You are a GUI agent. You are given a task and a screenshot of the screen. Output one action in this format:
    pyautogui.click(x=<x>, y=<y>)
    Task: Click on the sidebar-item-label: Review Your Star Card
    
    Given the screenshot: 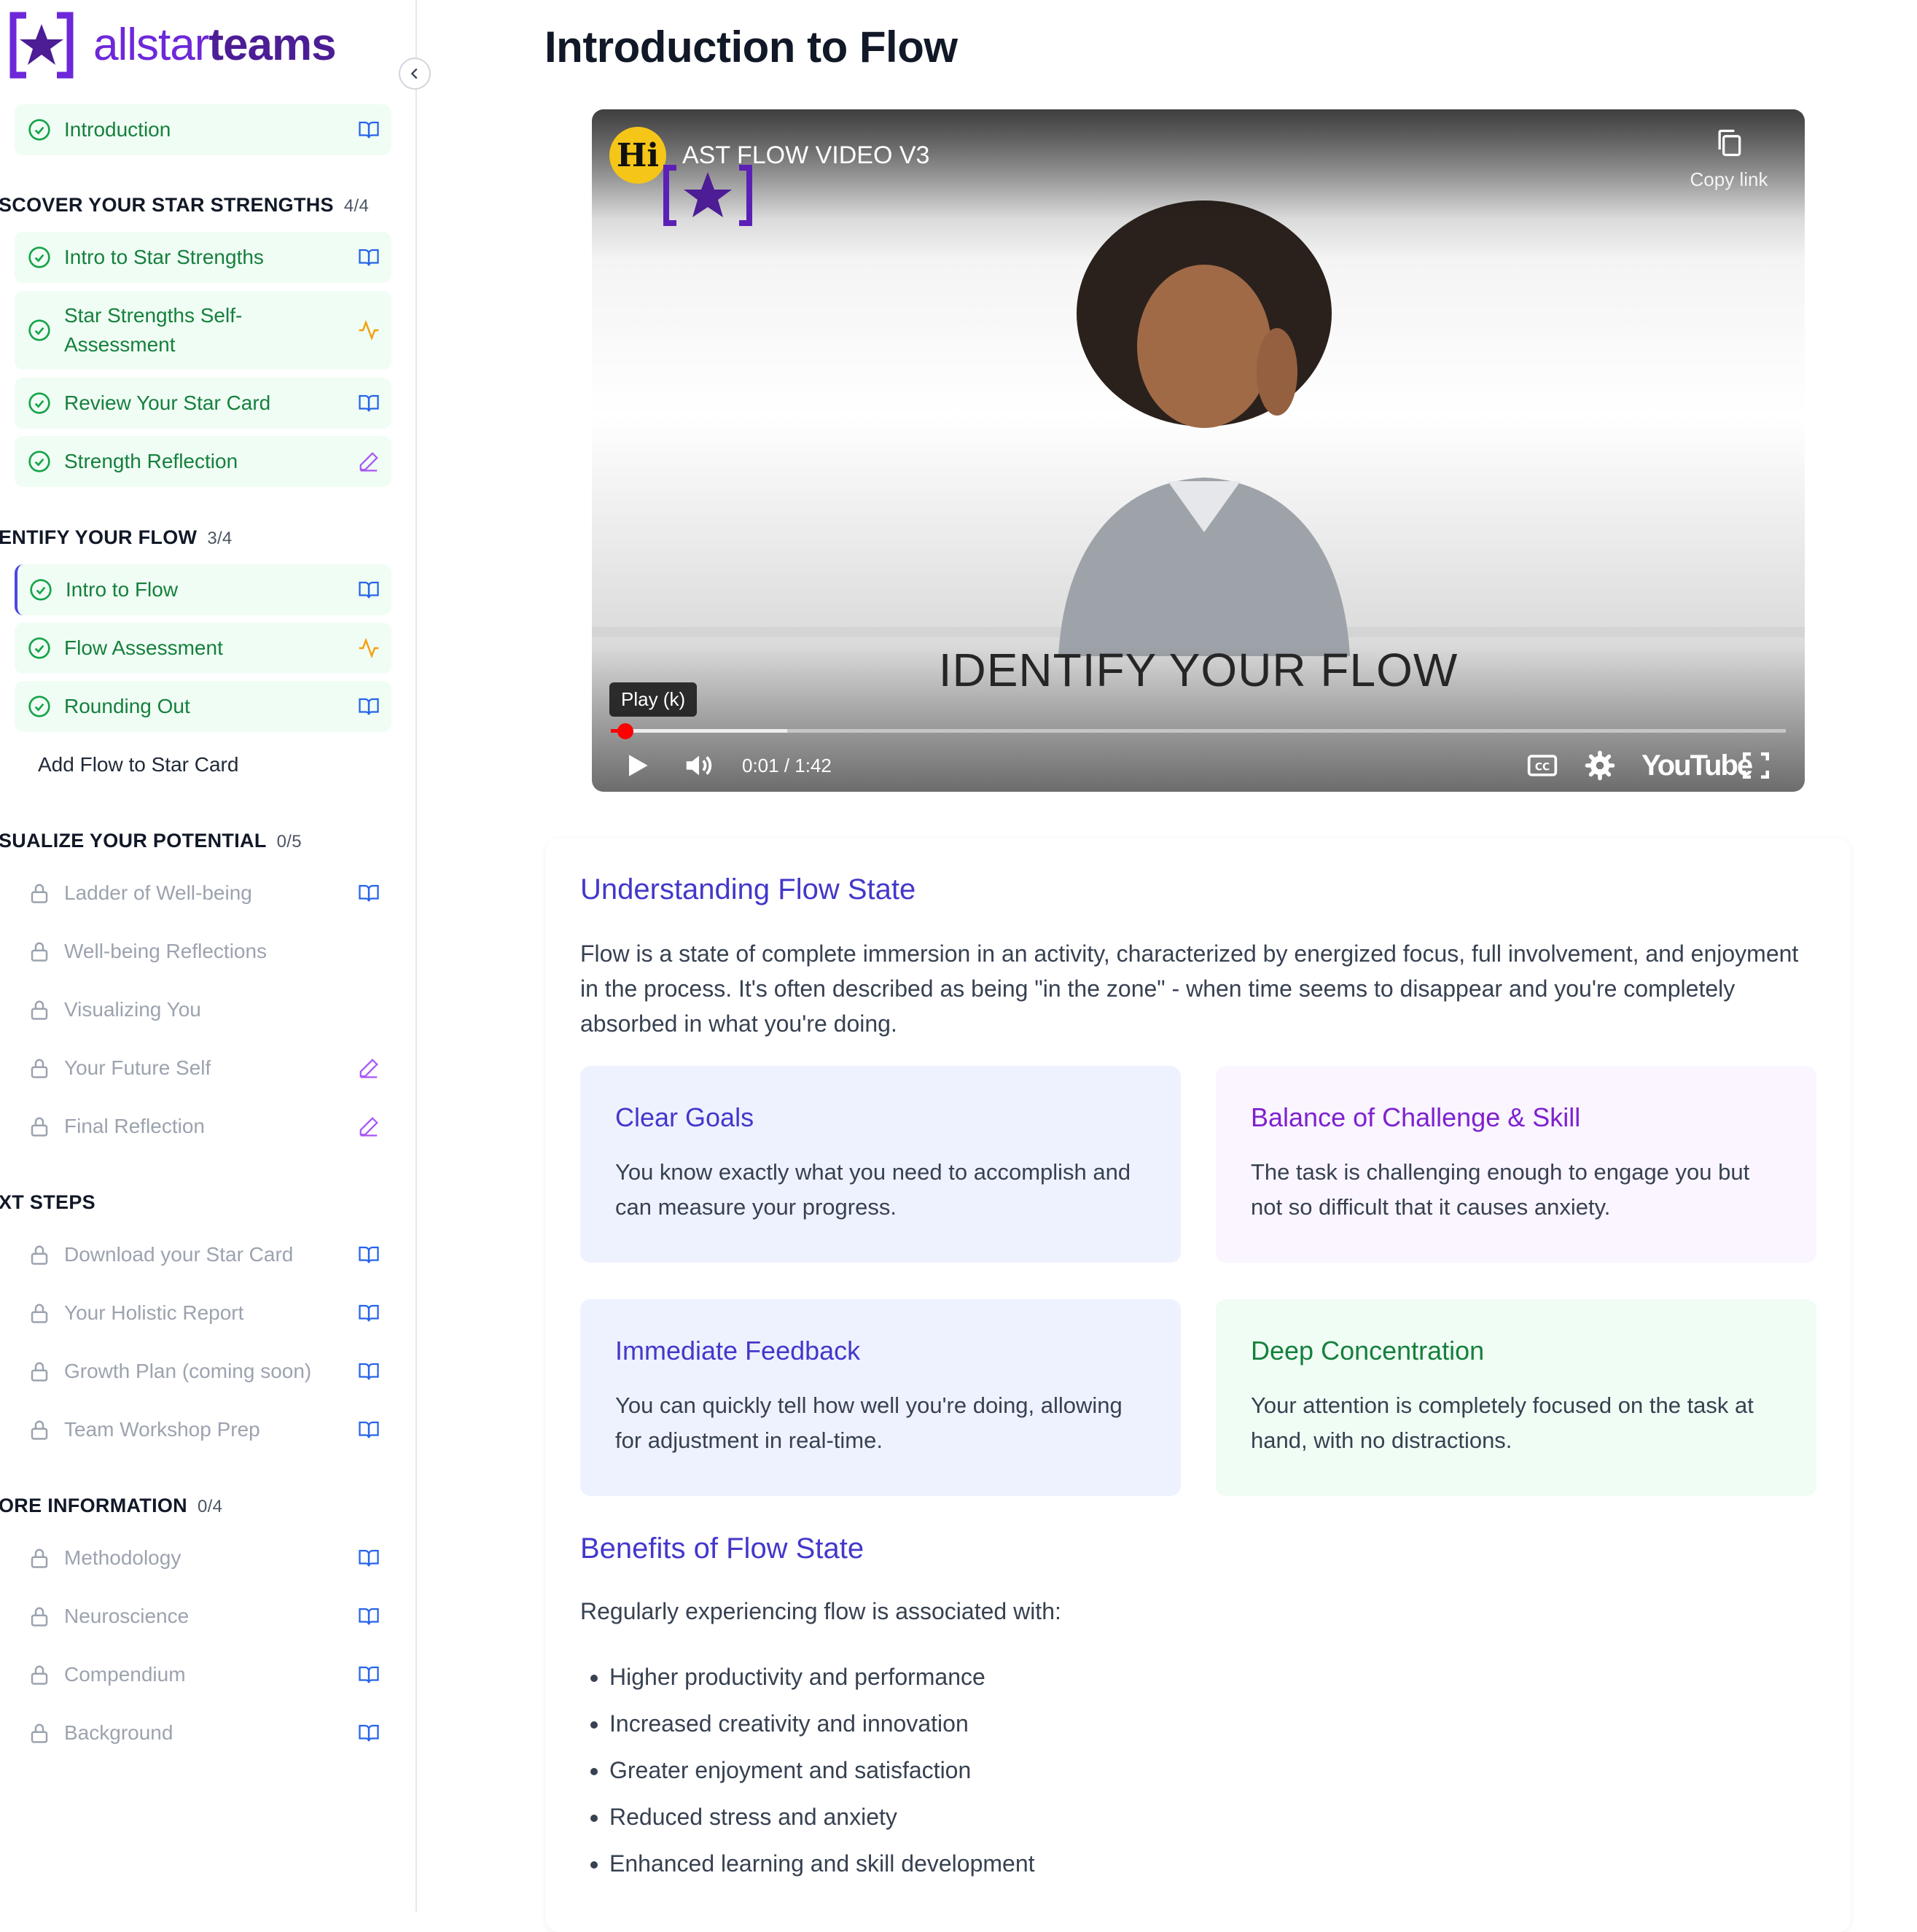 What is the action you would take?
    pyautogui.click(x=167, y=403)
    